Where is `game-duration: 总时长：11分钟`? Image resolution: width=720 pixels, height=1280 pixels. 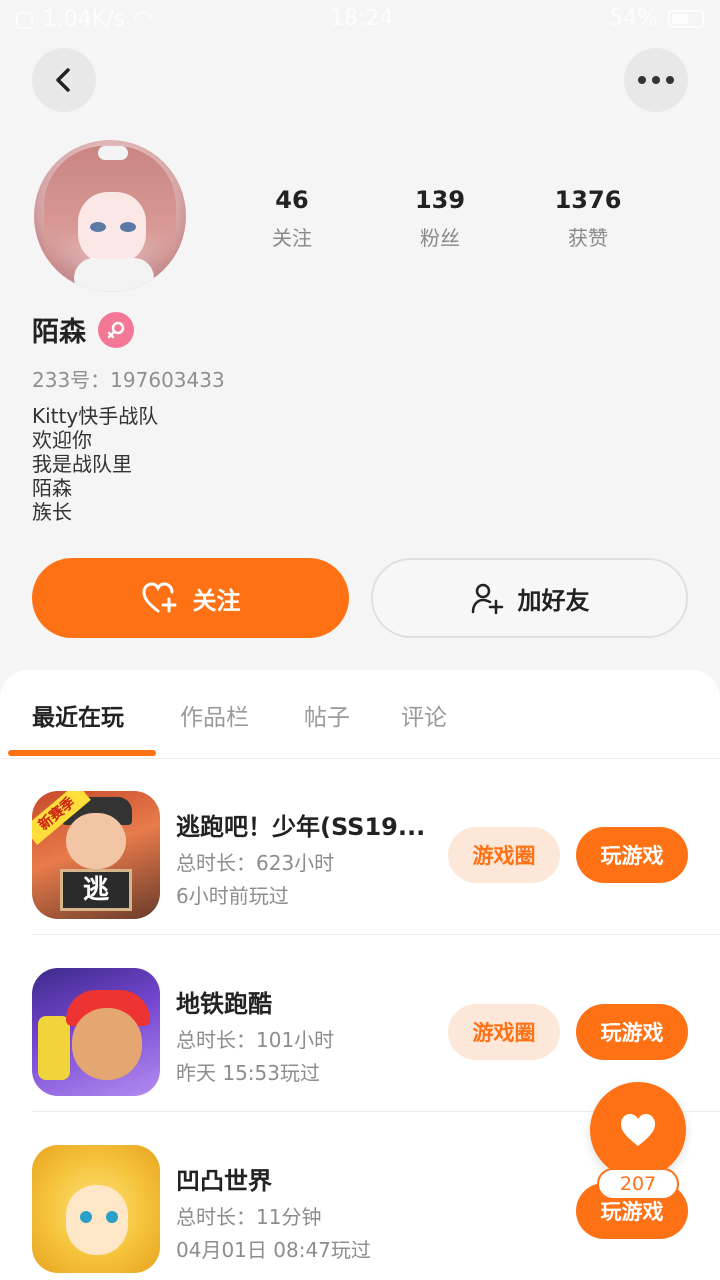
game-duration: 总时长：11分钟 is located at coordinates (249, 1217).